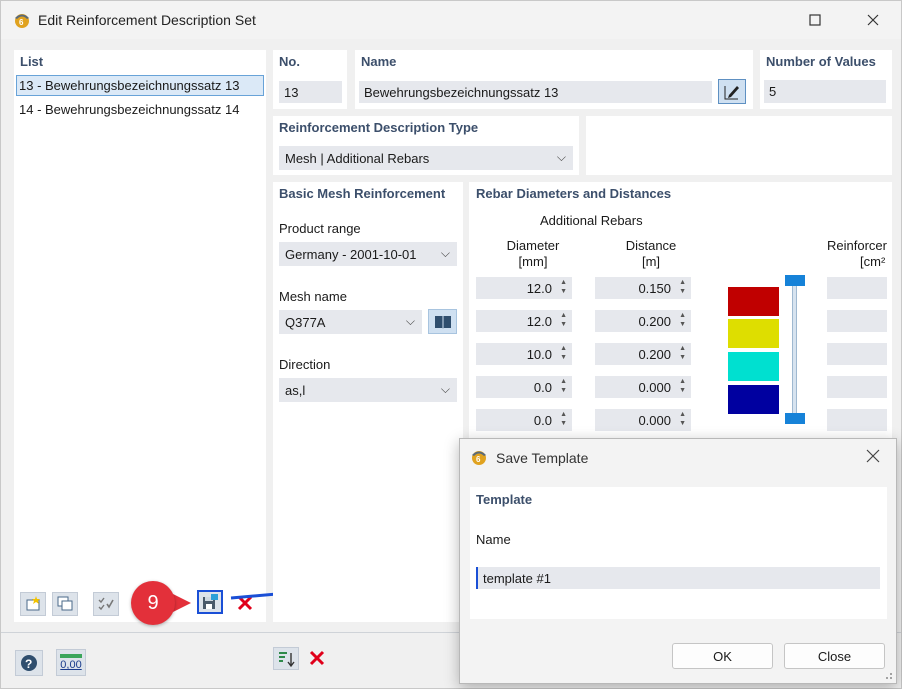  What do you see at coordinates (795, 418) in the screenshot?
I see `range-slider-bottom-handle` at bounding box center [795, 418].